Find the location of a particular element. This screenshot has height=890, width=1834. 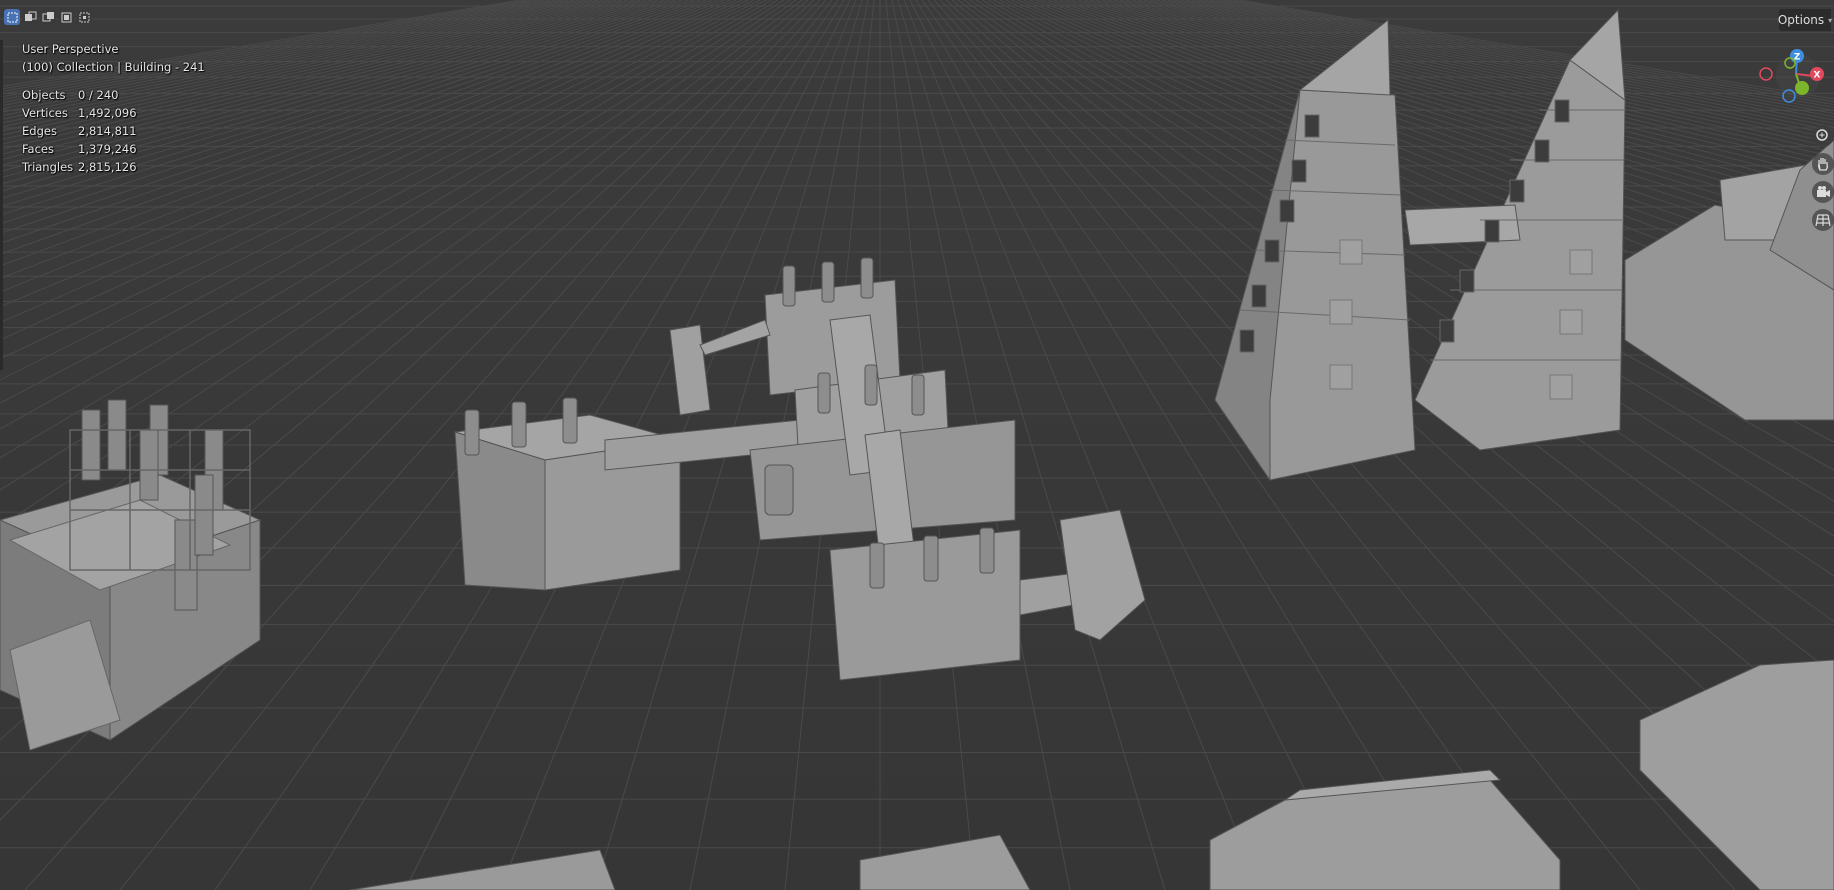

stat-value: 0 / 240 is located at coordinates (98, 95).